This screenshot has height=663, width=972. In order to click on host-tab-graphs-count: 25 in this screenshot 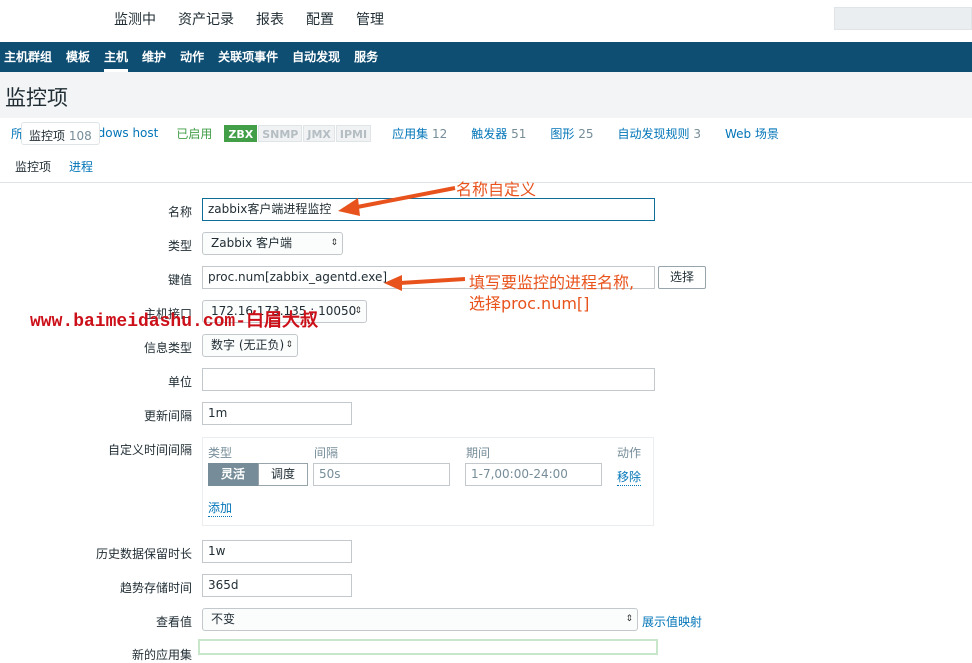, I will do `click(586, 133)`.